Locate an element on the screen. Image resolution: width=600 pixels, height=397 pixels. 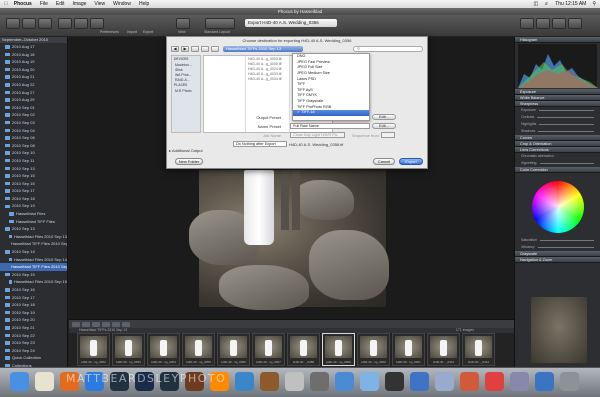
folder-item: 2010 Aug 18 is located at coordinates (33, 55).